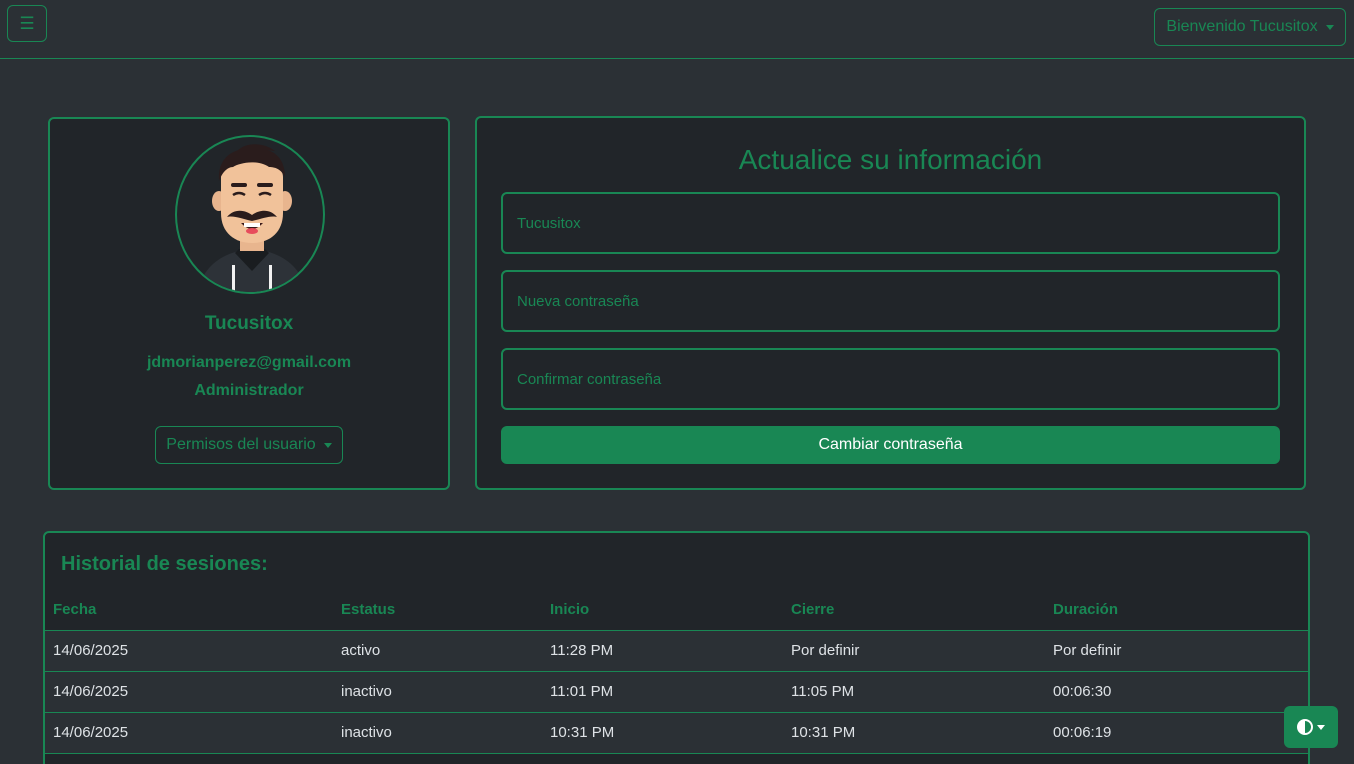 The image size is (1354, 764). I want to click on menu-toggle-button: ☰, so click(27, 23).